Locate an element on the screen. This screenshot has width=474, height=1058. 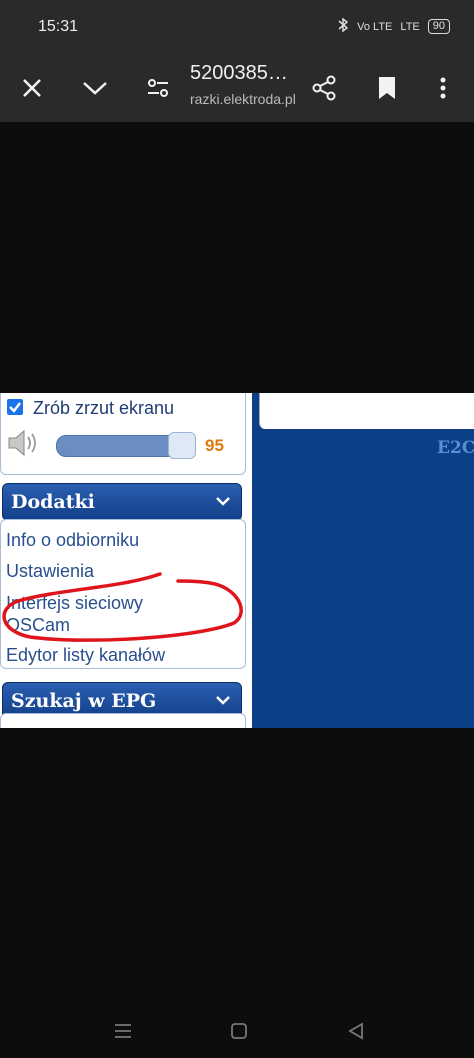
browser-toolbar: 5200385… razki.elektroda.pl is located at coordinates (237, 88).